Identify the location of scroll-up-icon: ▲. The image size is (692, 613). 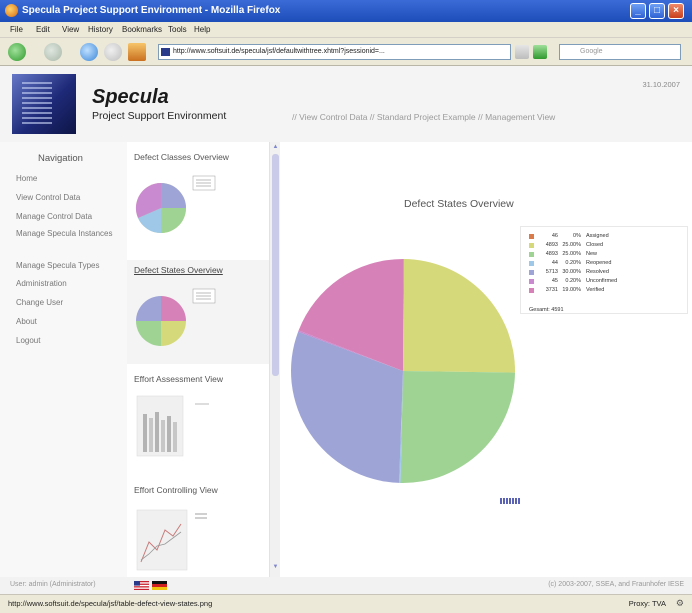
(275, 147).